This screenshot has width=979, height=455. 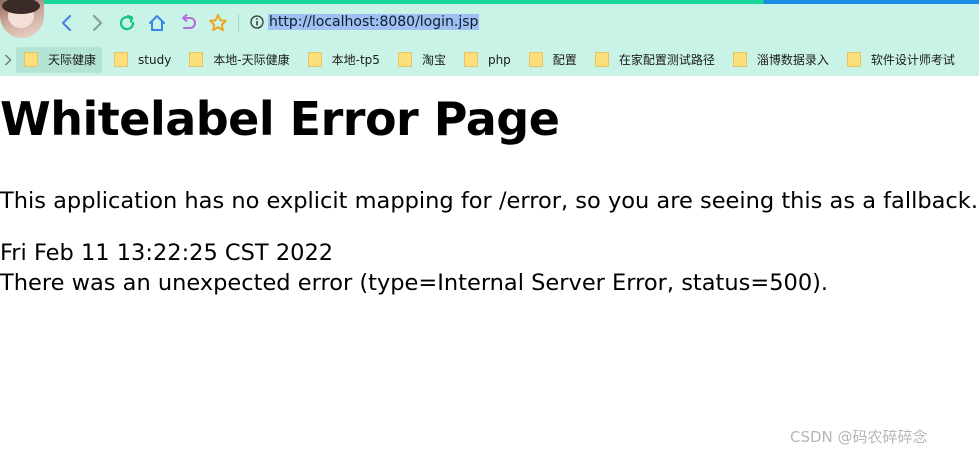 What do you see at coordinates (912, 60) in the screenshot?
I see `bookmark-label: 软件设计师考试` at bounding box center [912, 60].